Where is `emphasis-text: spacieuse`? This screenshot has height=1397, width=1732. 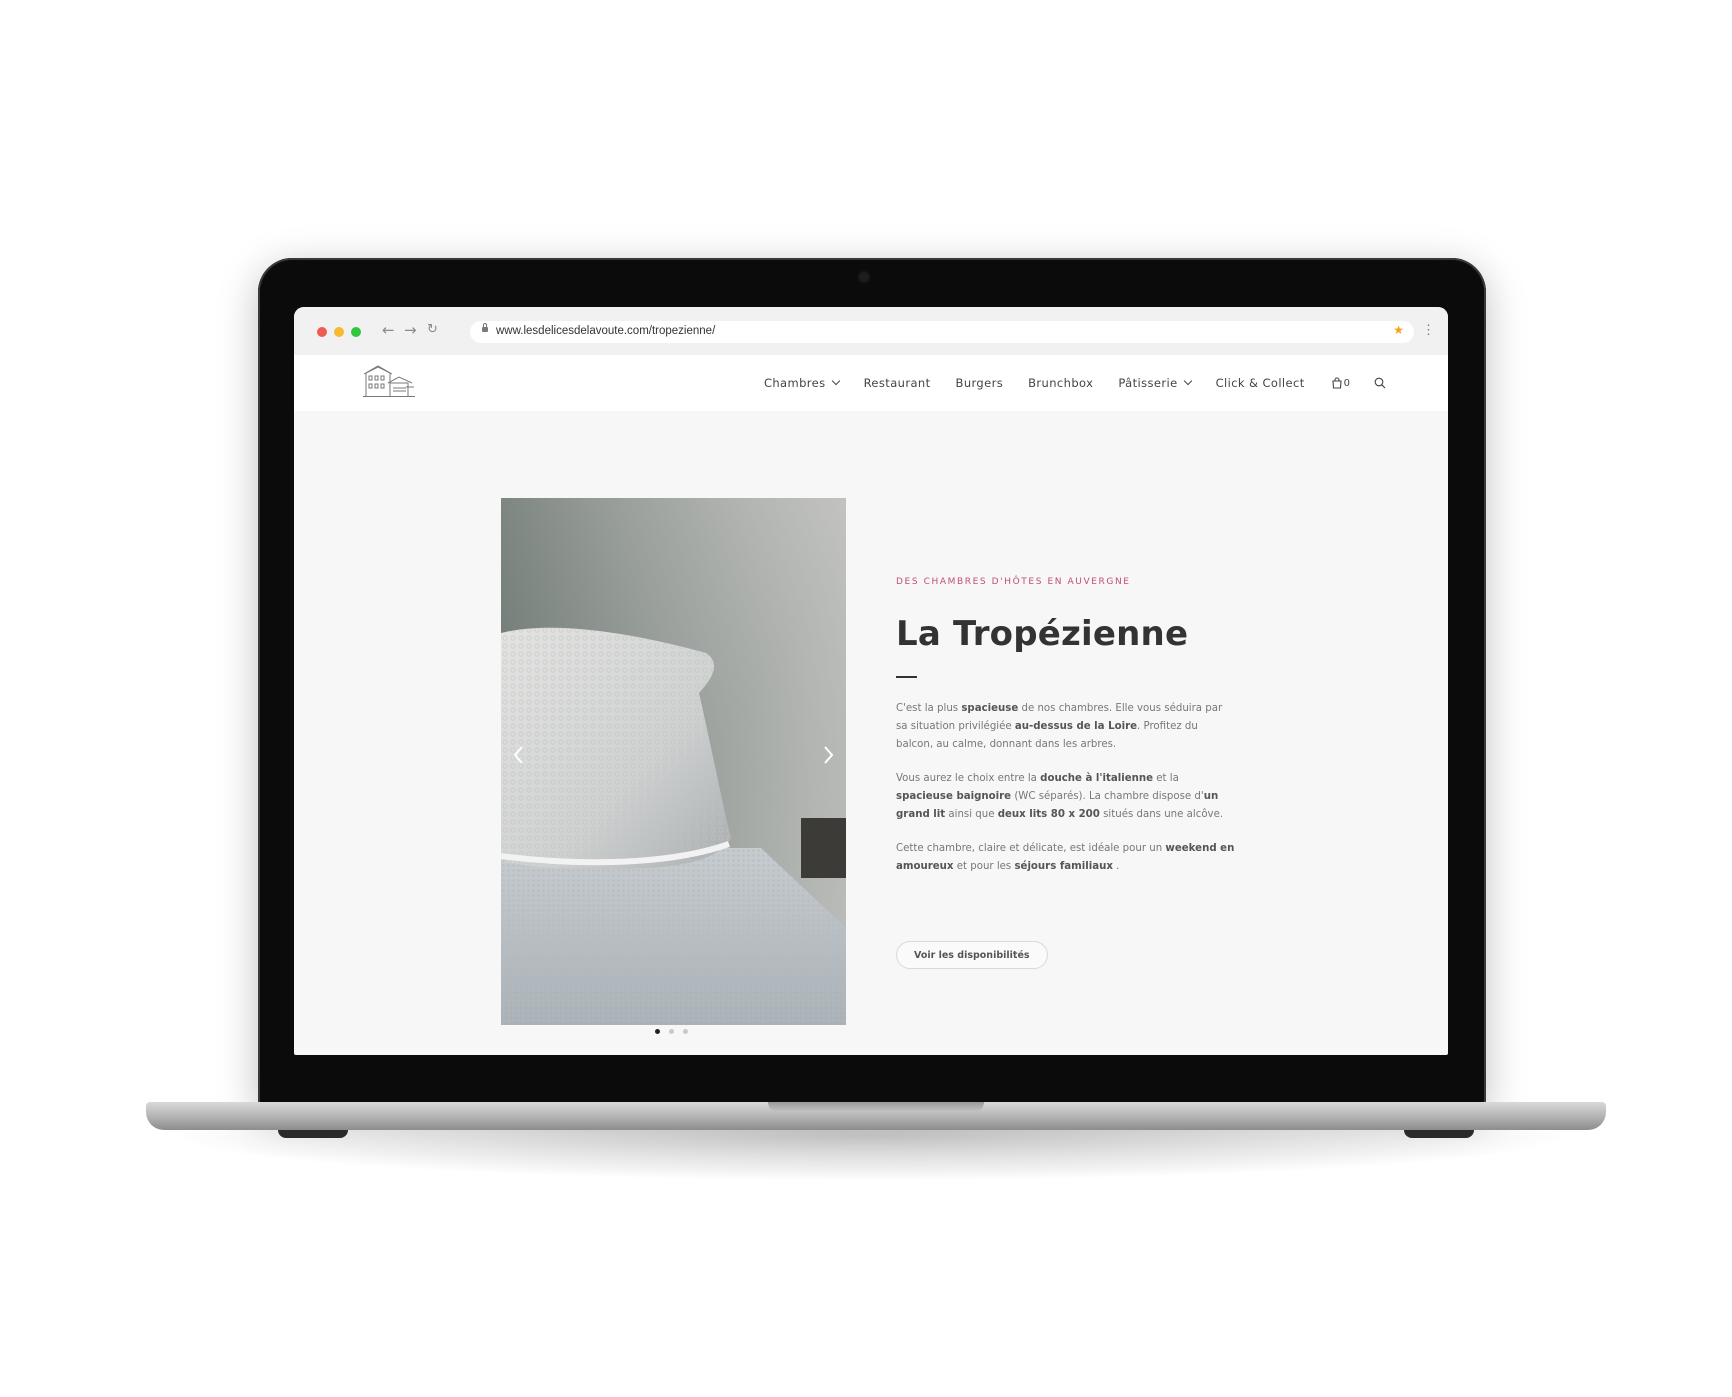 emphasis-text: spacieuse is located at coordinates (990, 708).